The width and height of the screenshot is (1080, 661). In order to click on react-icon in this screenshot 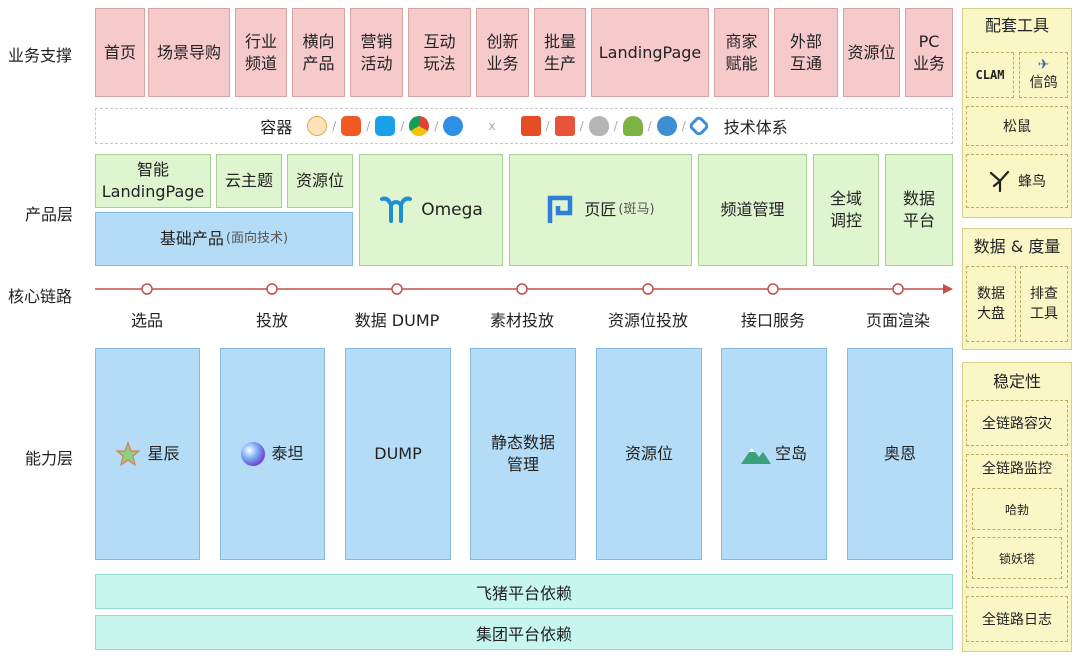, I will do `click(564, 126)`.